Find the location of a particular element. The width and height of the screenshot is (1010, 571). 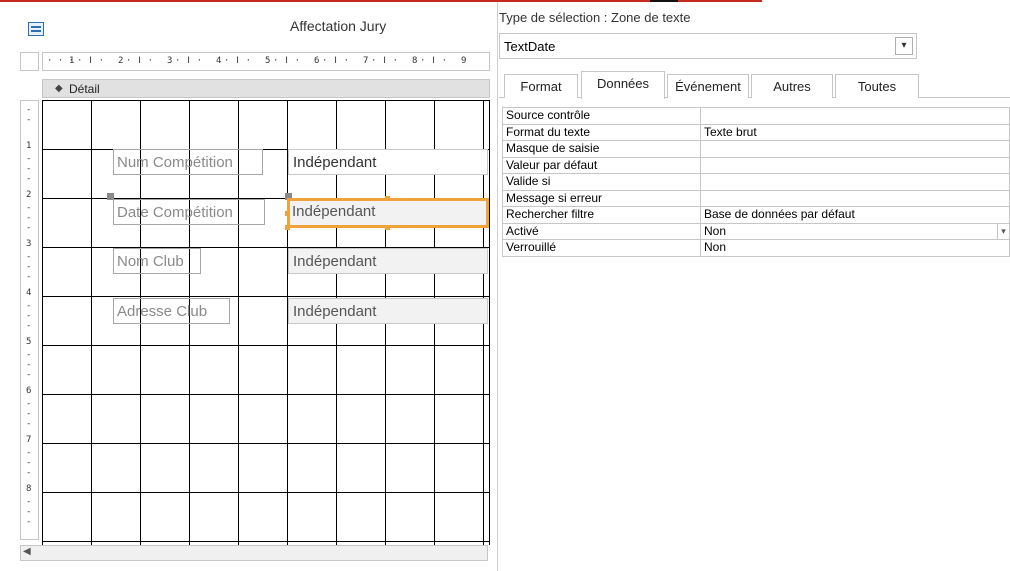

object-selector-value: TextDate is located at coordinates (530, 46).